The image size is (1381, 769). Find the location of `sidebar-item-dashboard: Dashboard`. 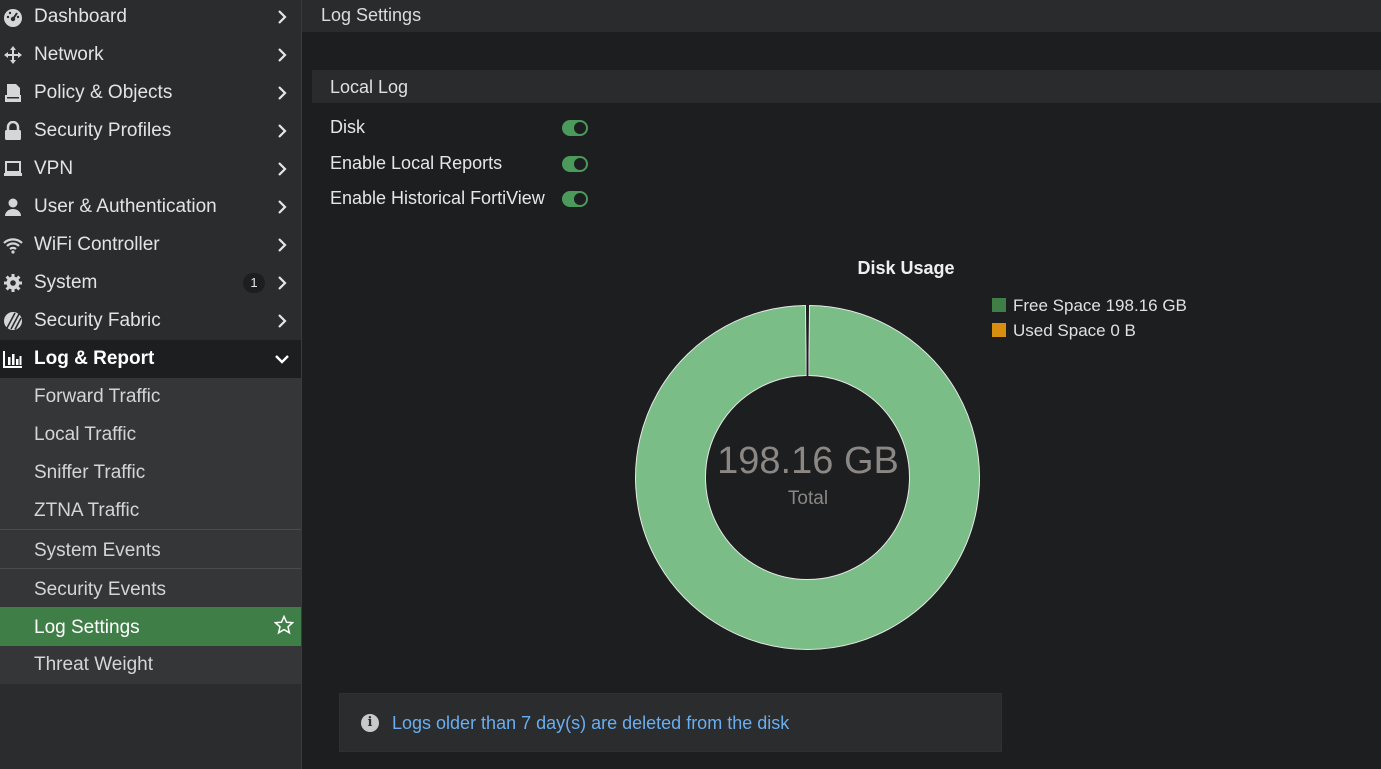

sidebar-item-dashboard: Dashboard is located at coordinates (150, 18).